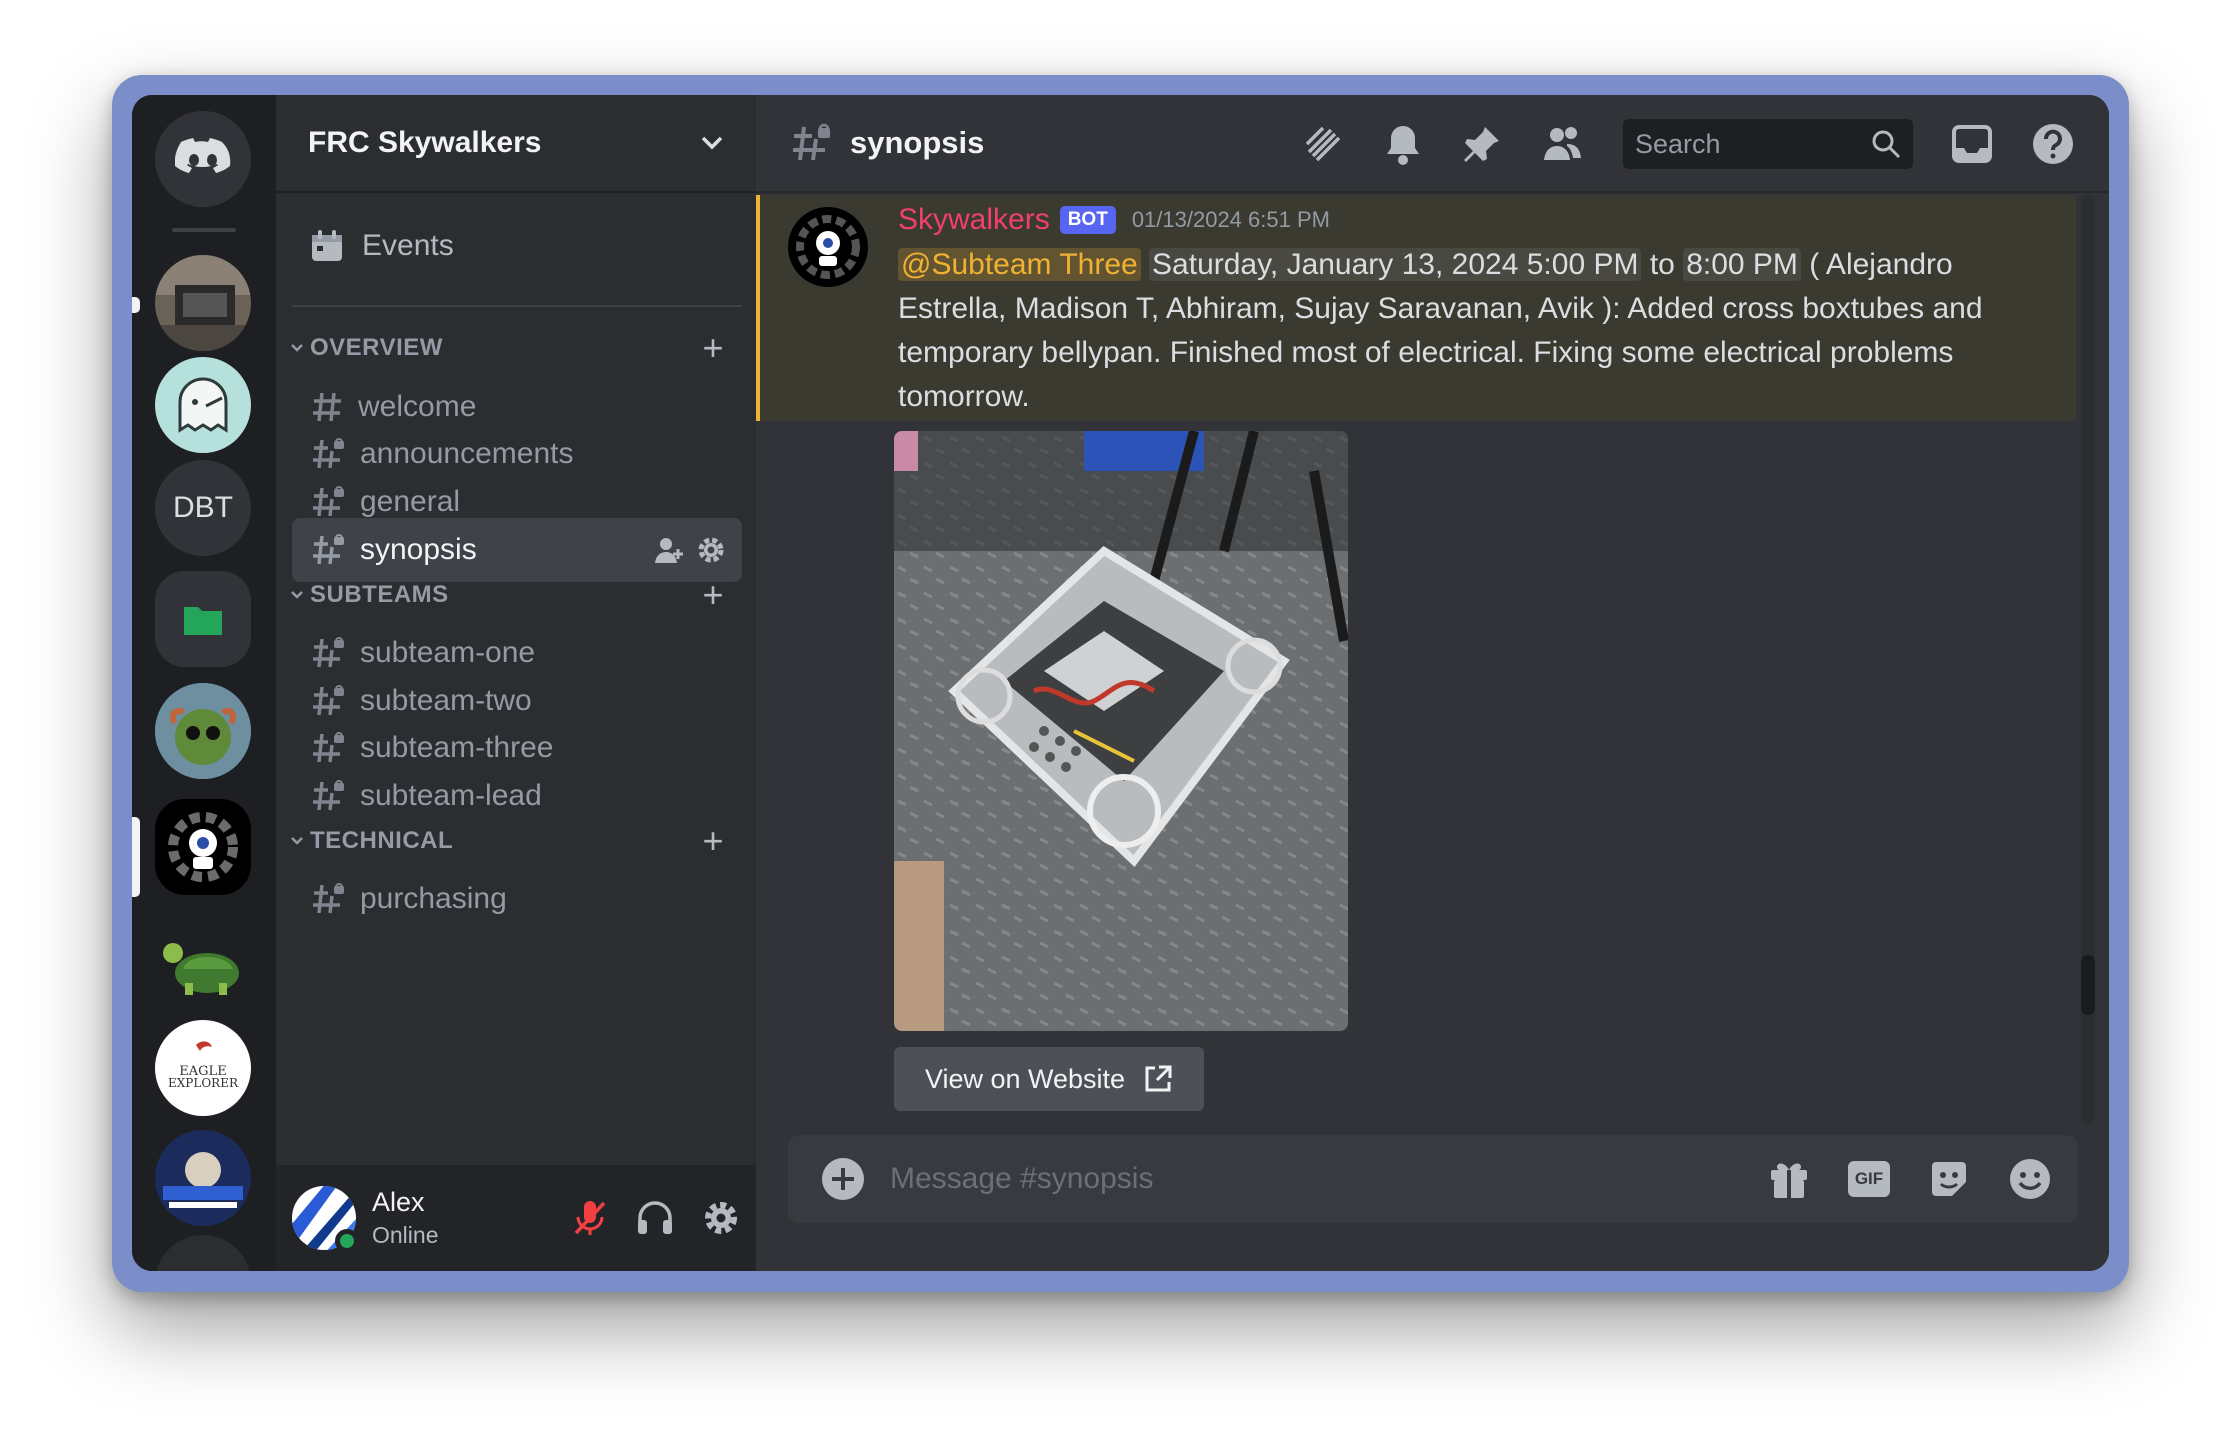  What do you see at coordinates (721, 1218) in the screenshot?
I see `user-settings-gear-icon` at bounding box center [721, 1218].